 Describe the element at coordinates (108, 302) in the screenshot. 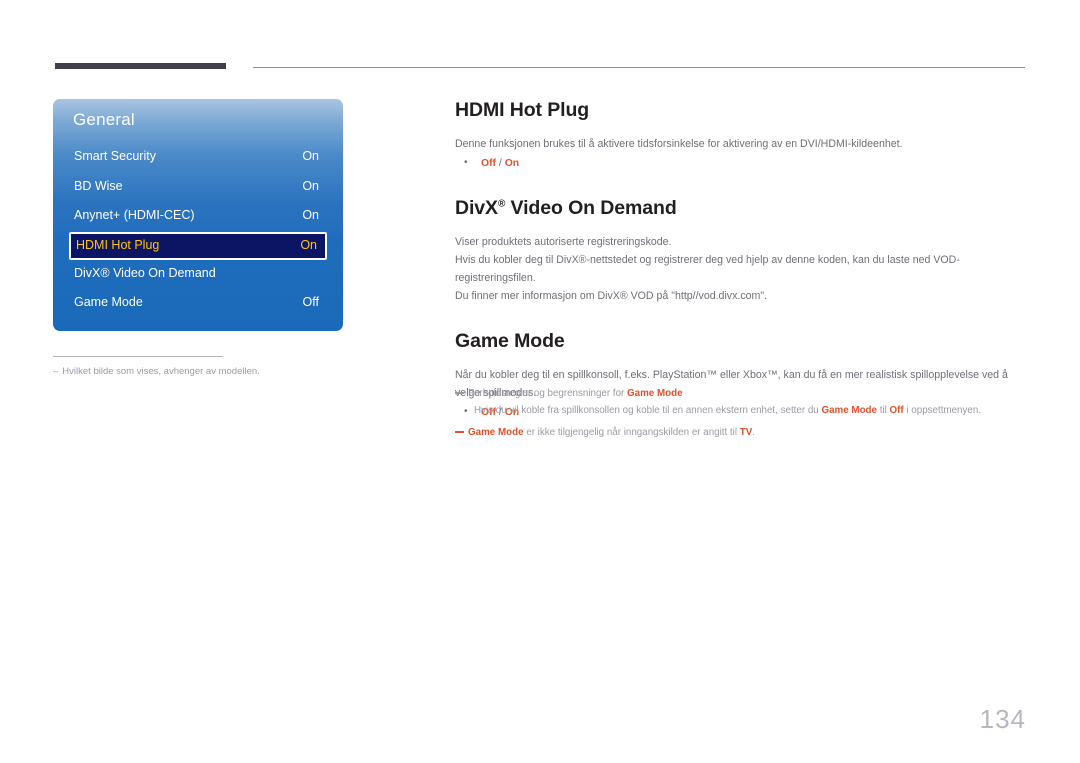

I see `osd-row-label: Game Mode` at that location.